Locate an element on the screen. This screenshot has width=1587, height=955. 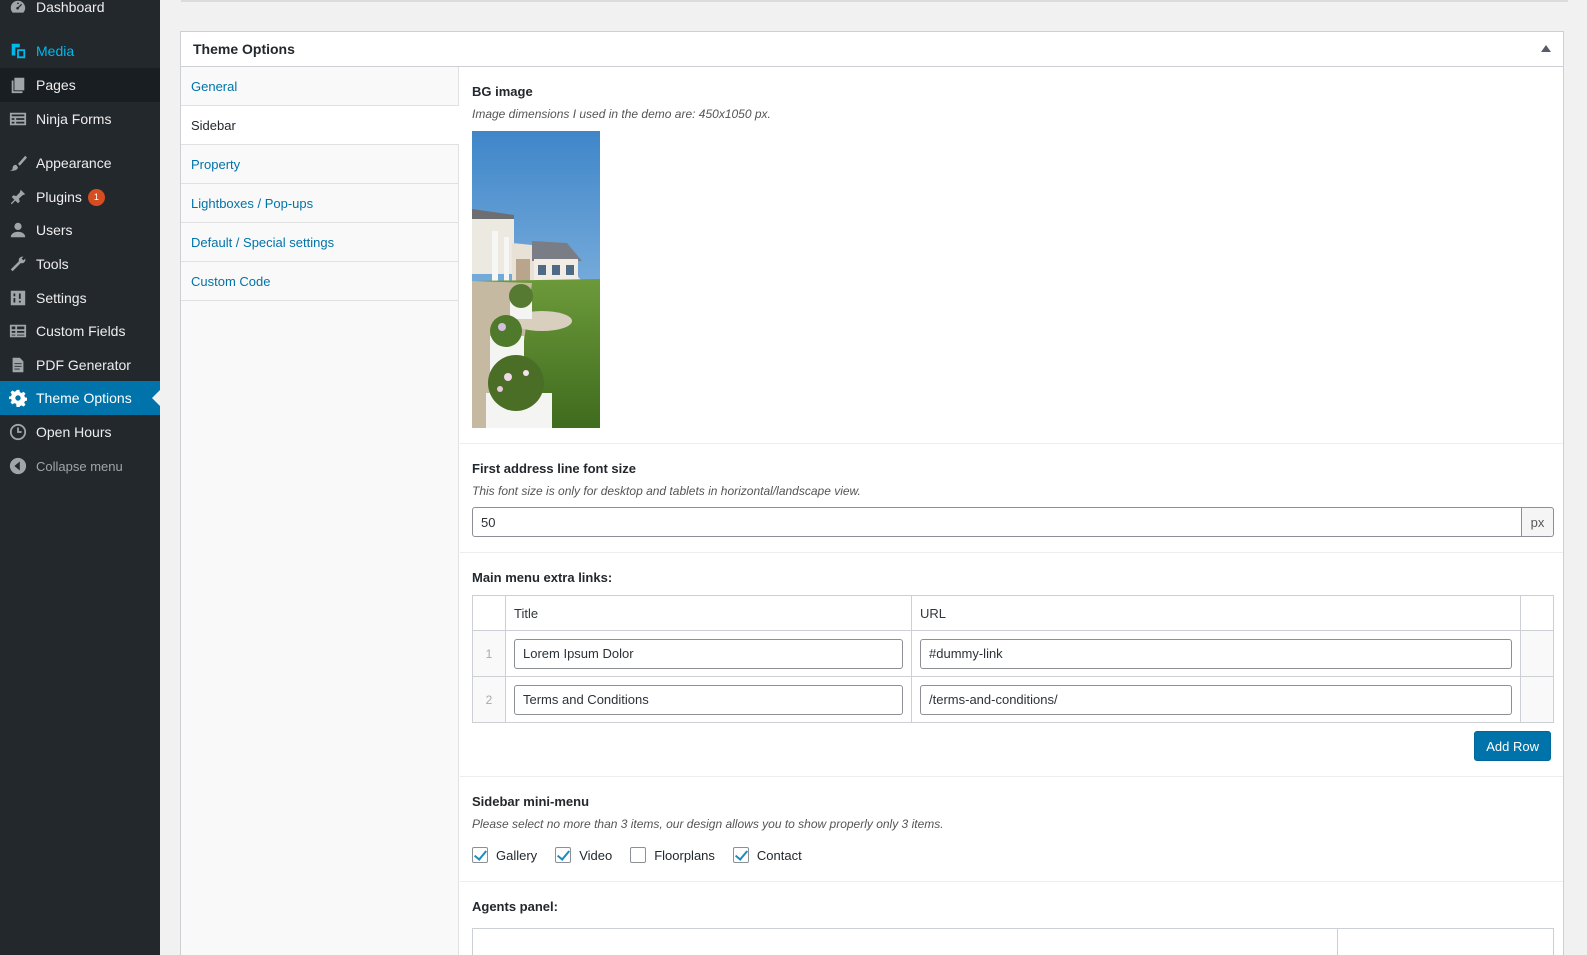
sidebar-item-users: Users is located at coordinates (80, 230).